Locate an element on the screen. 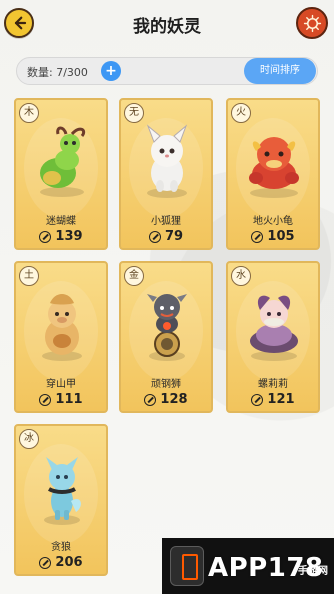 Image resolution: width=334 pixels, height=594 pixels. power-display: 111 is located at coordinates (61, 399).